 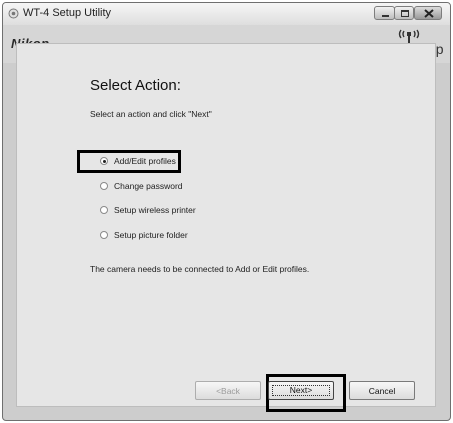 I want to click on close-icon, so click(x=429, y=13).